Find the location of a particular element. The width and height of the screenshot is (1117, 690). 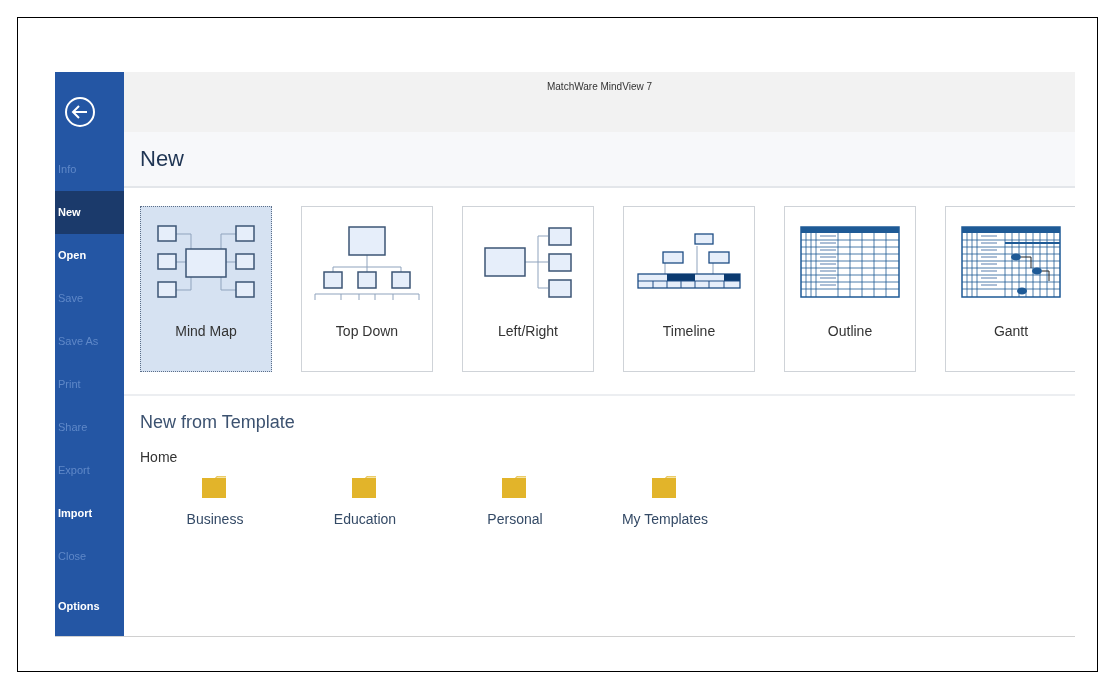

view-card: Gantt is located at coordinates (1010, 289).